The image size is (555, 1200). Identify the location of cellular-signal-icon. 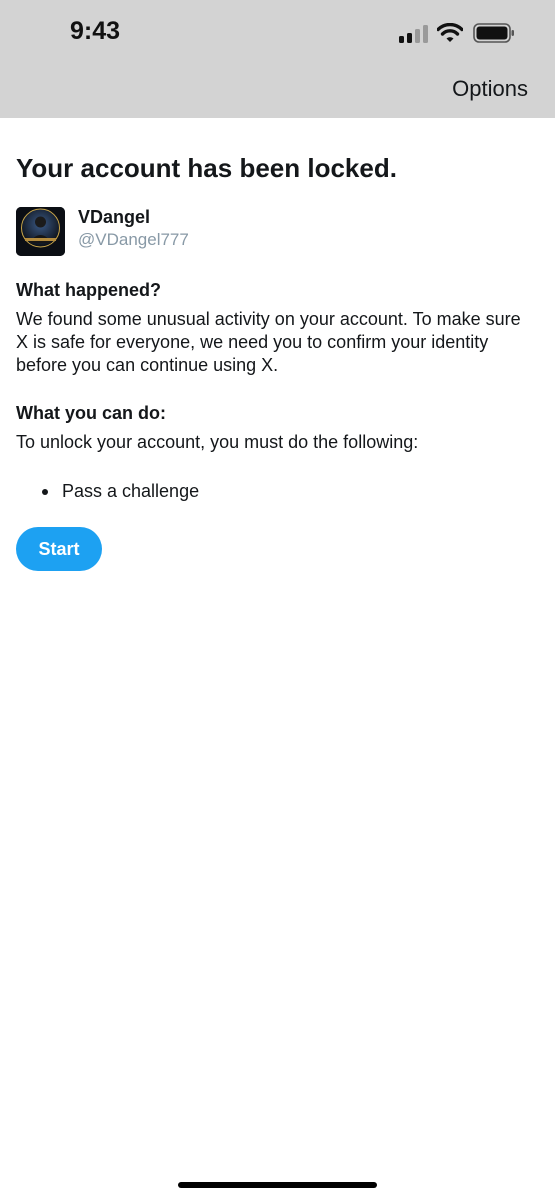
(414, 34).